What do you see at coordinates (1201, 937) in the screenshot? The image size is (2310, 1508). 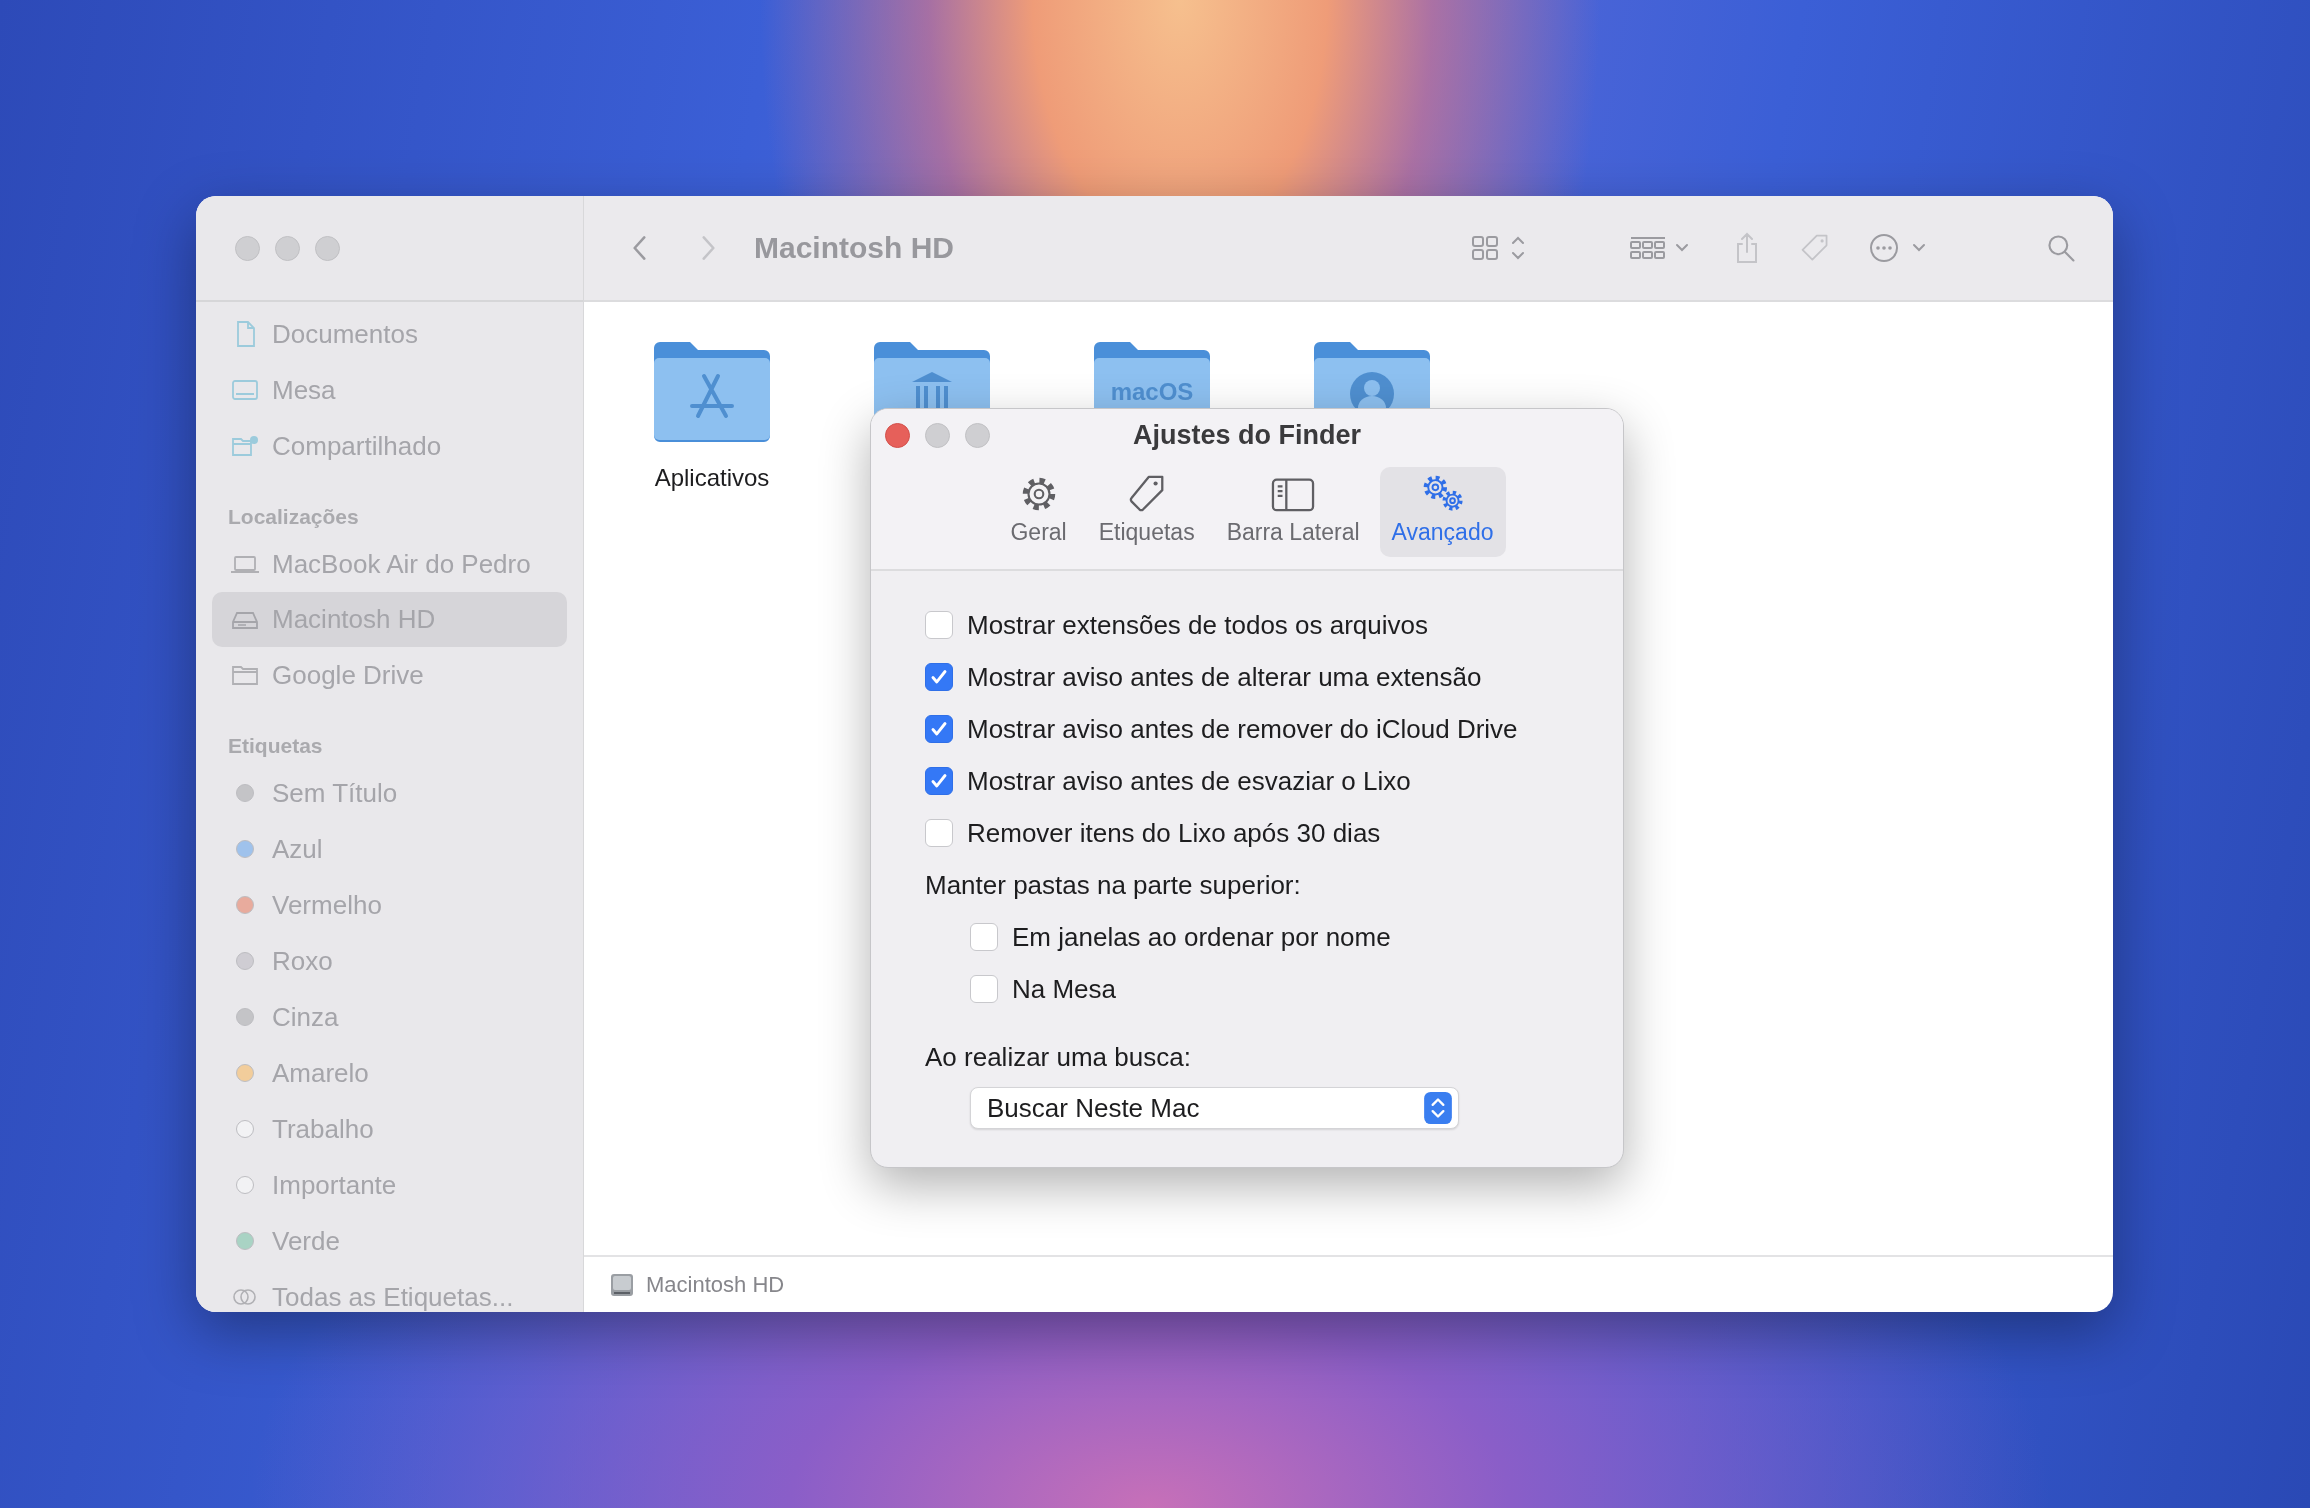 I see `checkbox-label: Em janelas ao ordenar por nome` at bounding box center [1201, 937].